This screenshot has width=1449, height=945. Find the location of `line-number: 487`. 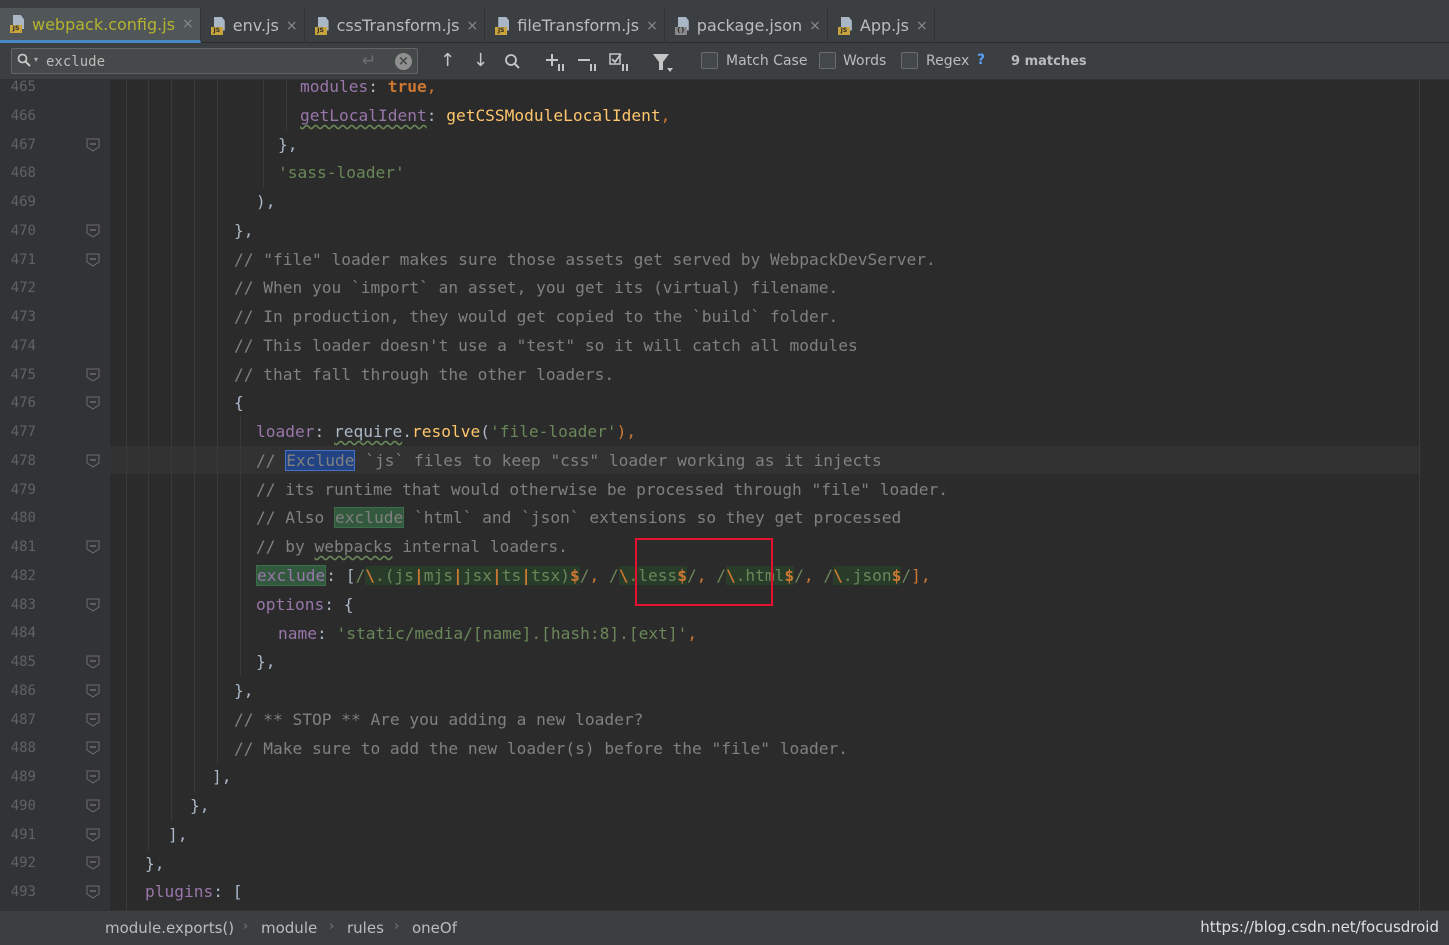

line-number: 487 is located at coordinates (18, 720).